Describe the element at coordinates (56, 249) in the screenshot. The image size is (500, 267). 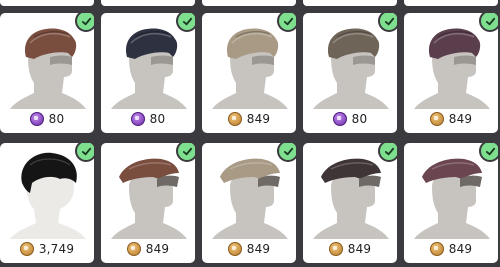
I see `price-value: 3,749` at that location.